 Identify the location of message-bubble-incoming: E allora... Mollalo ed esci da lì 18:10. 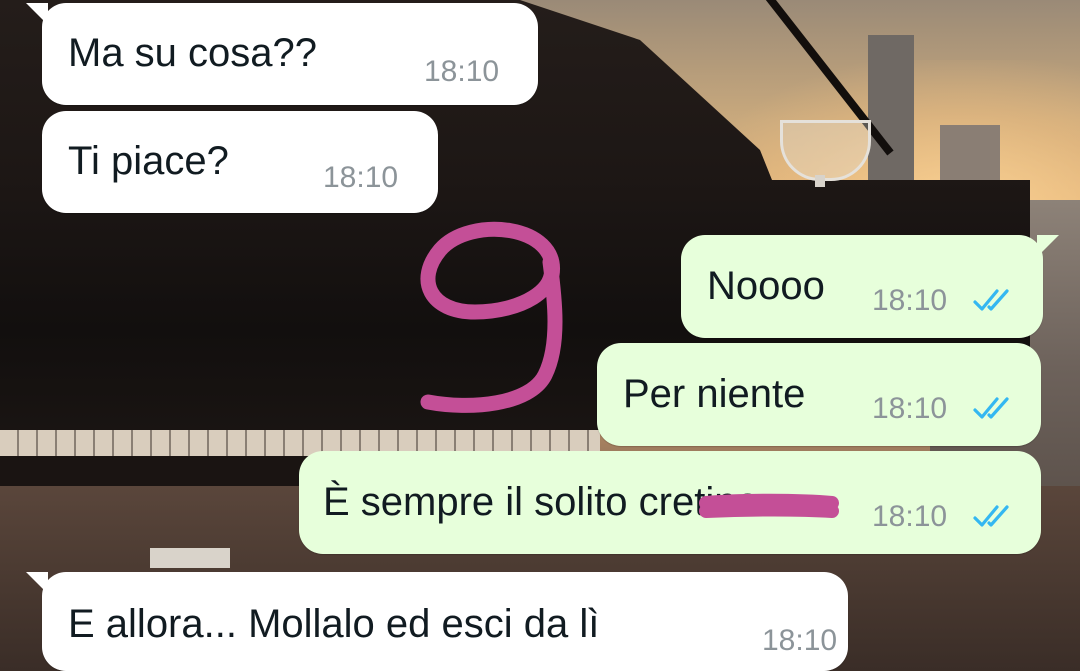
(437, 621).